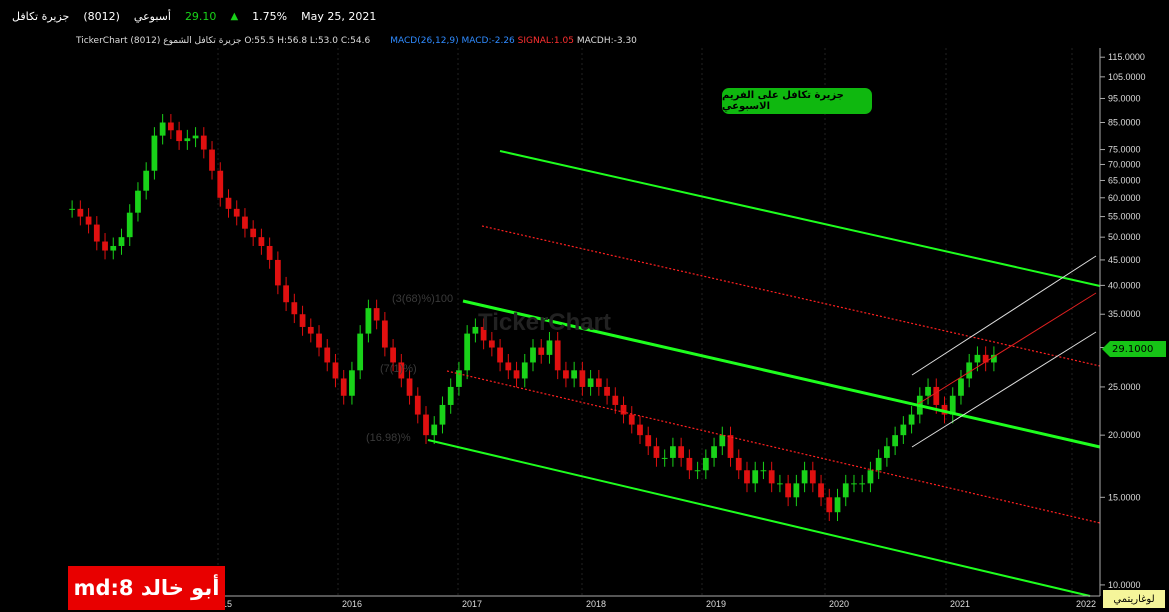 This screenshot has height=612, width=1169. Describe the element at coordinates (1124, 387) in the screenshot. I see `y-tick-label: 25.0000` at that location.